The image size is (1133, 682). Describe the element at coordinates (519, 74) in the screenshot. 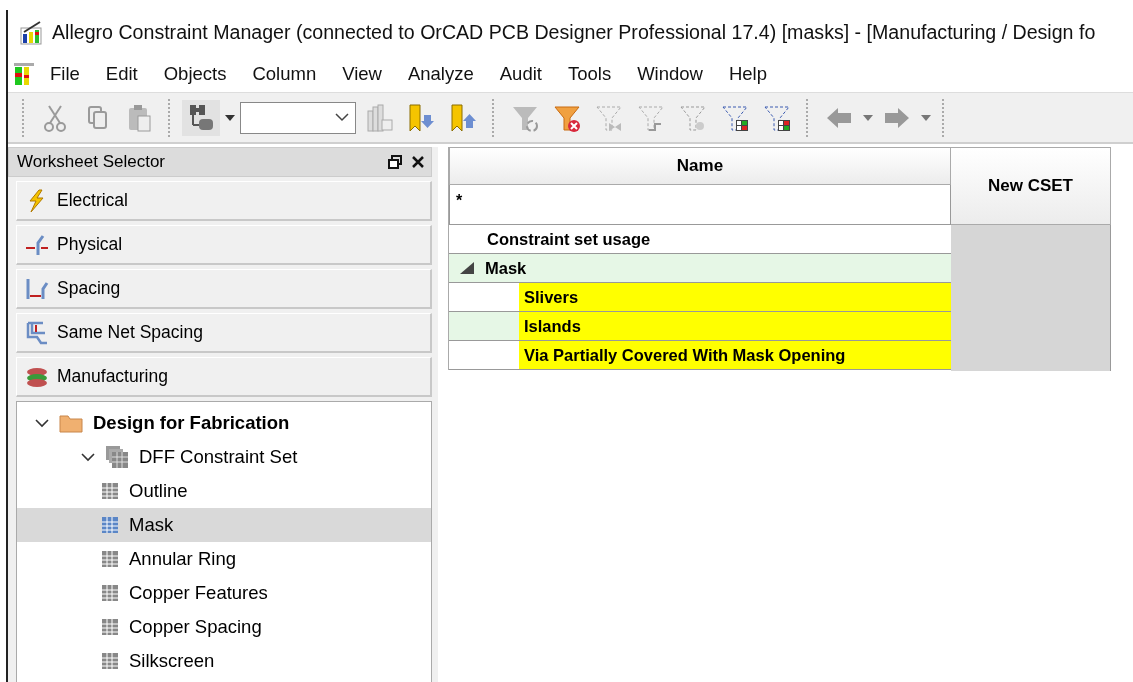

I see `menu-item: Audit` at that location.